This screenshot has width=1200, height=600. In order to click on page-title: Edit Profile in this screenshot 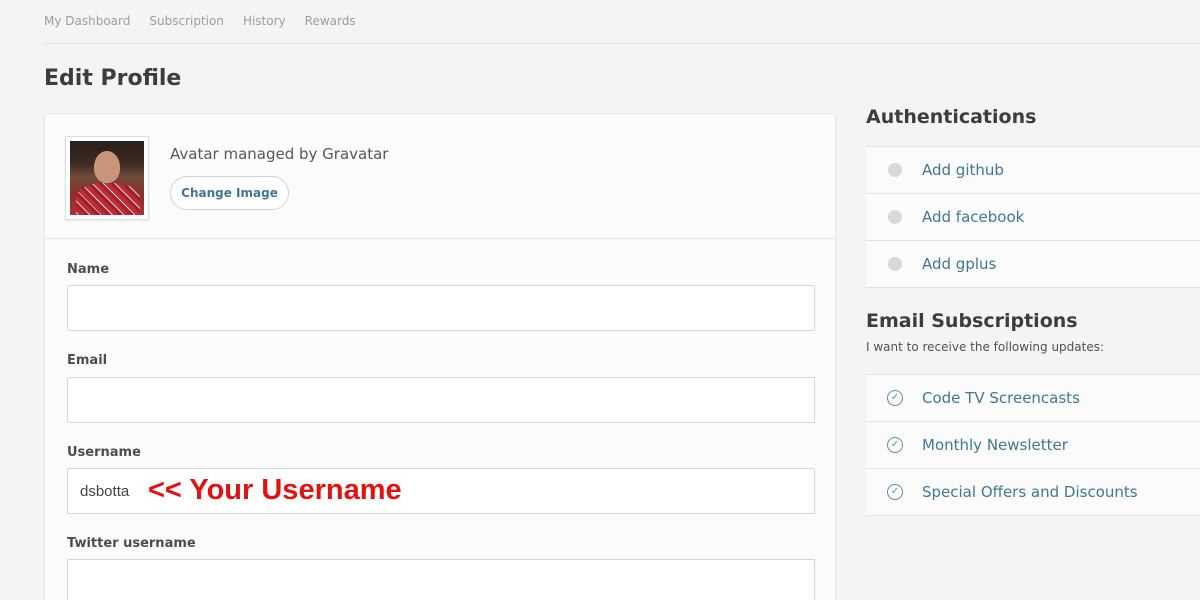, I will do `click(113, 78)`.